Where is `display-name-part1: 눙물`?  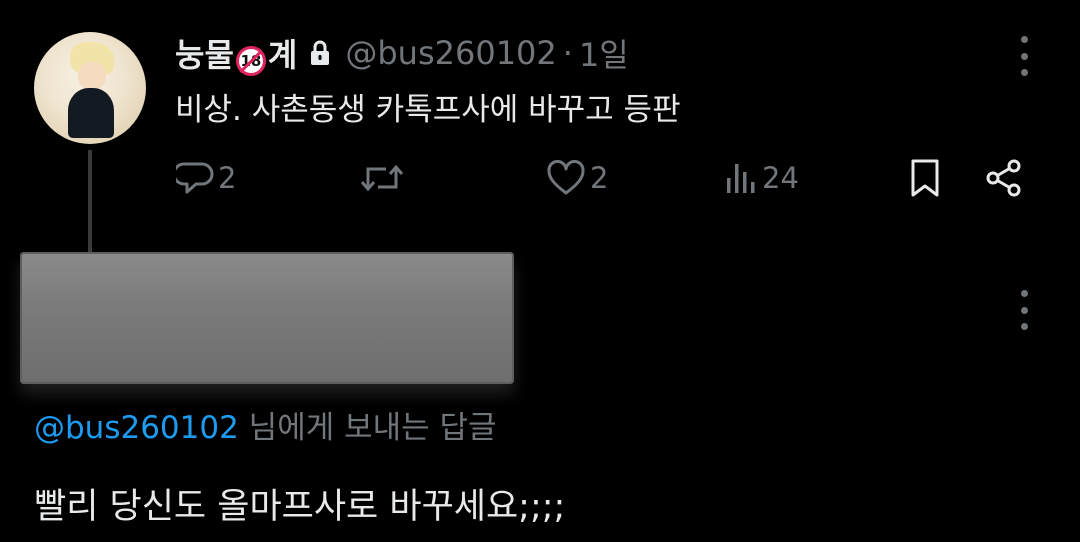 display-name-part1: 눙물 is located at coordinates (204, 55).